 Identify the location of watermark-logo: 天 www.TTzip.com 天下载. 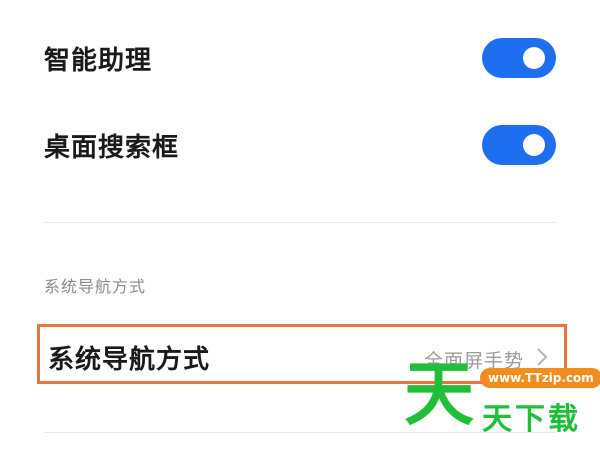
(502, 397).